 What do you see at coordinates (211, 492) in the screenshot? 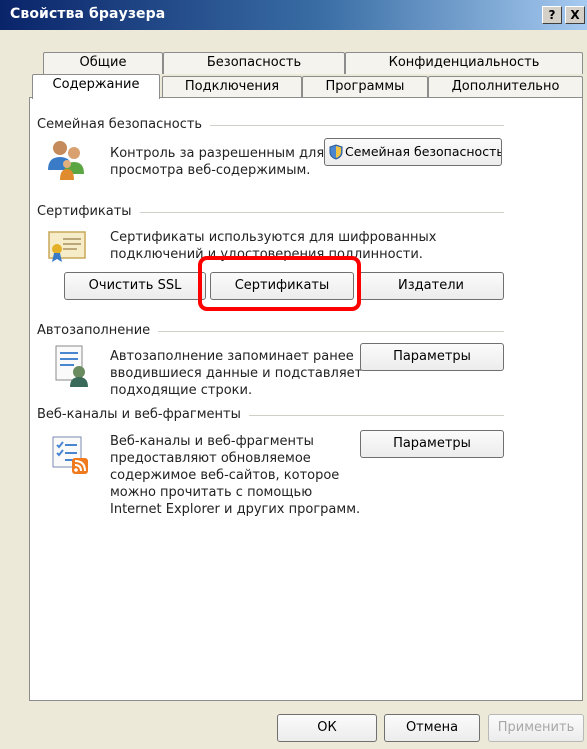
I see `feeds-desc-4: можно прочитать с помощью` at bounding box center [211, 492].